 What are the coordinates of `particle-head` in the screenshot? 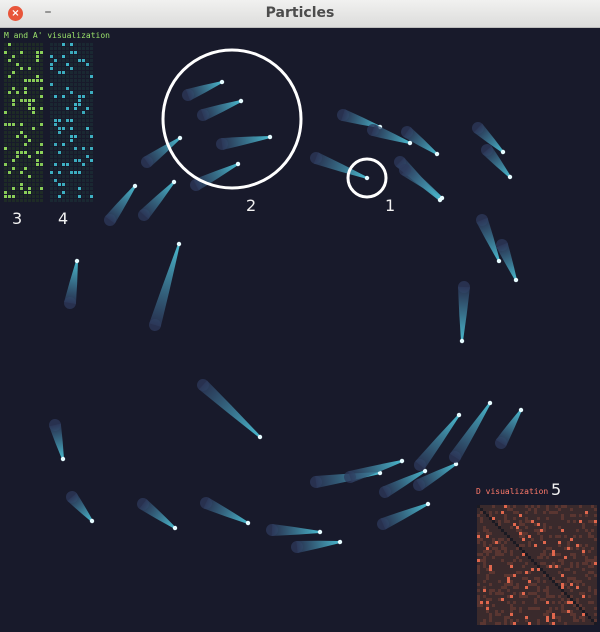 It's located at (179, 244).